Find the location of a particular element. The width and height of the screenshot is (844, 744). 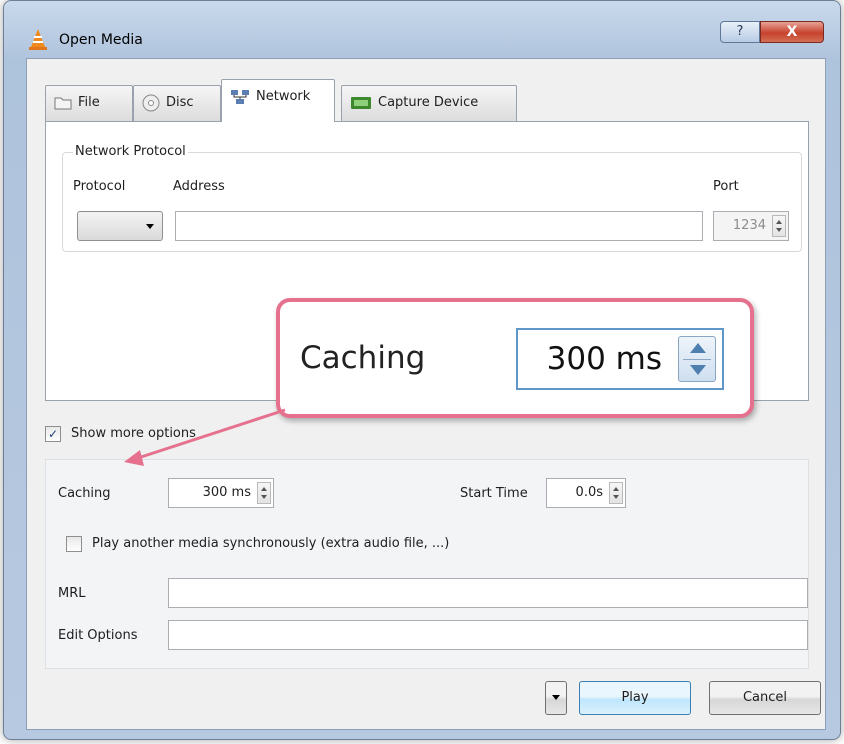

start-time-label: Start Time is located at coordinates (494, 493).